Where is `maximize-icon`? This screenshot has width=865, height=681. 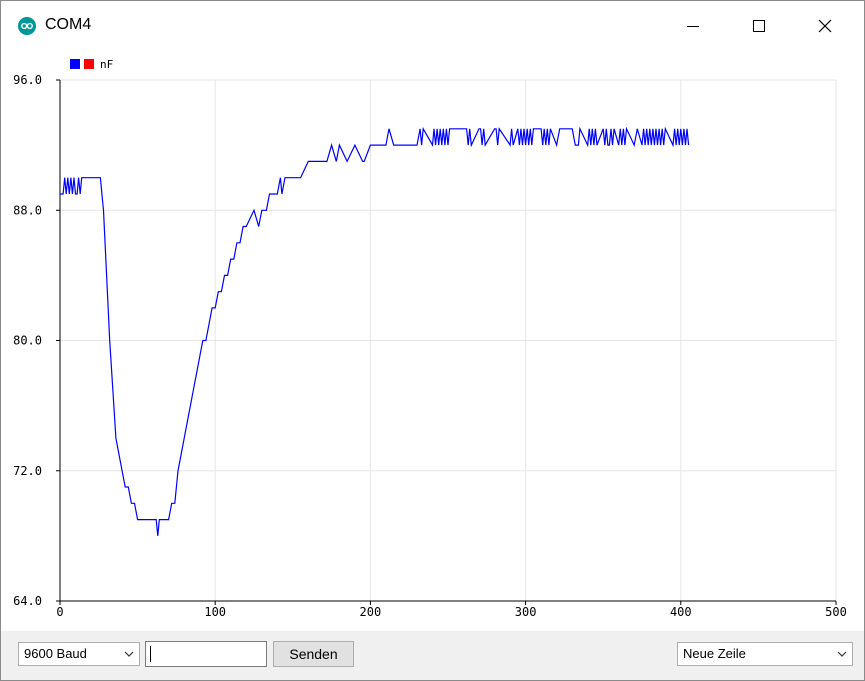 maximize-icon is located at coordinates (759, 26).